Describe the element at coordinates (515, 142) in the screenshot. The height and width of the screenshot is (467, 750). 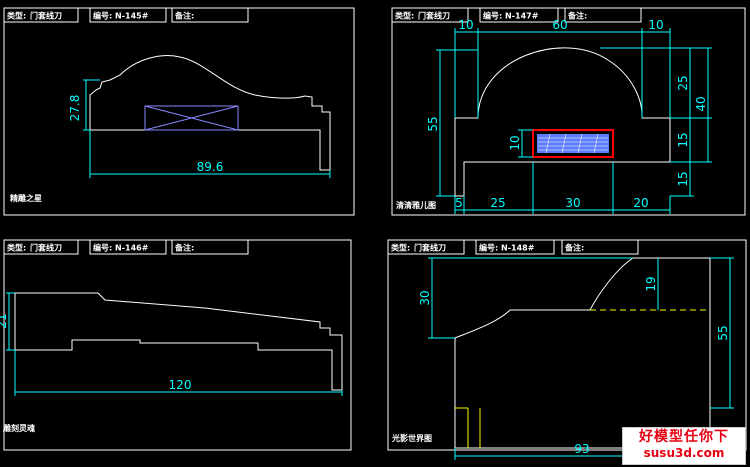
I see `p2-dim-inner-10: 10` at that location.